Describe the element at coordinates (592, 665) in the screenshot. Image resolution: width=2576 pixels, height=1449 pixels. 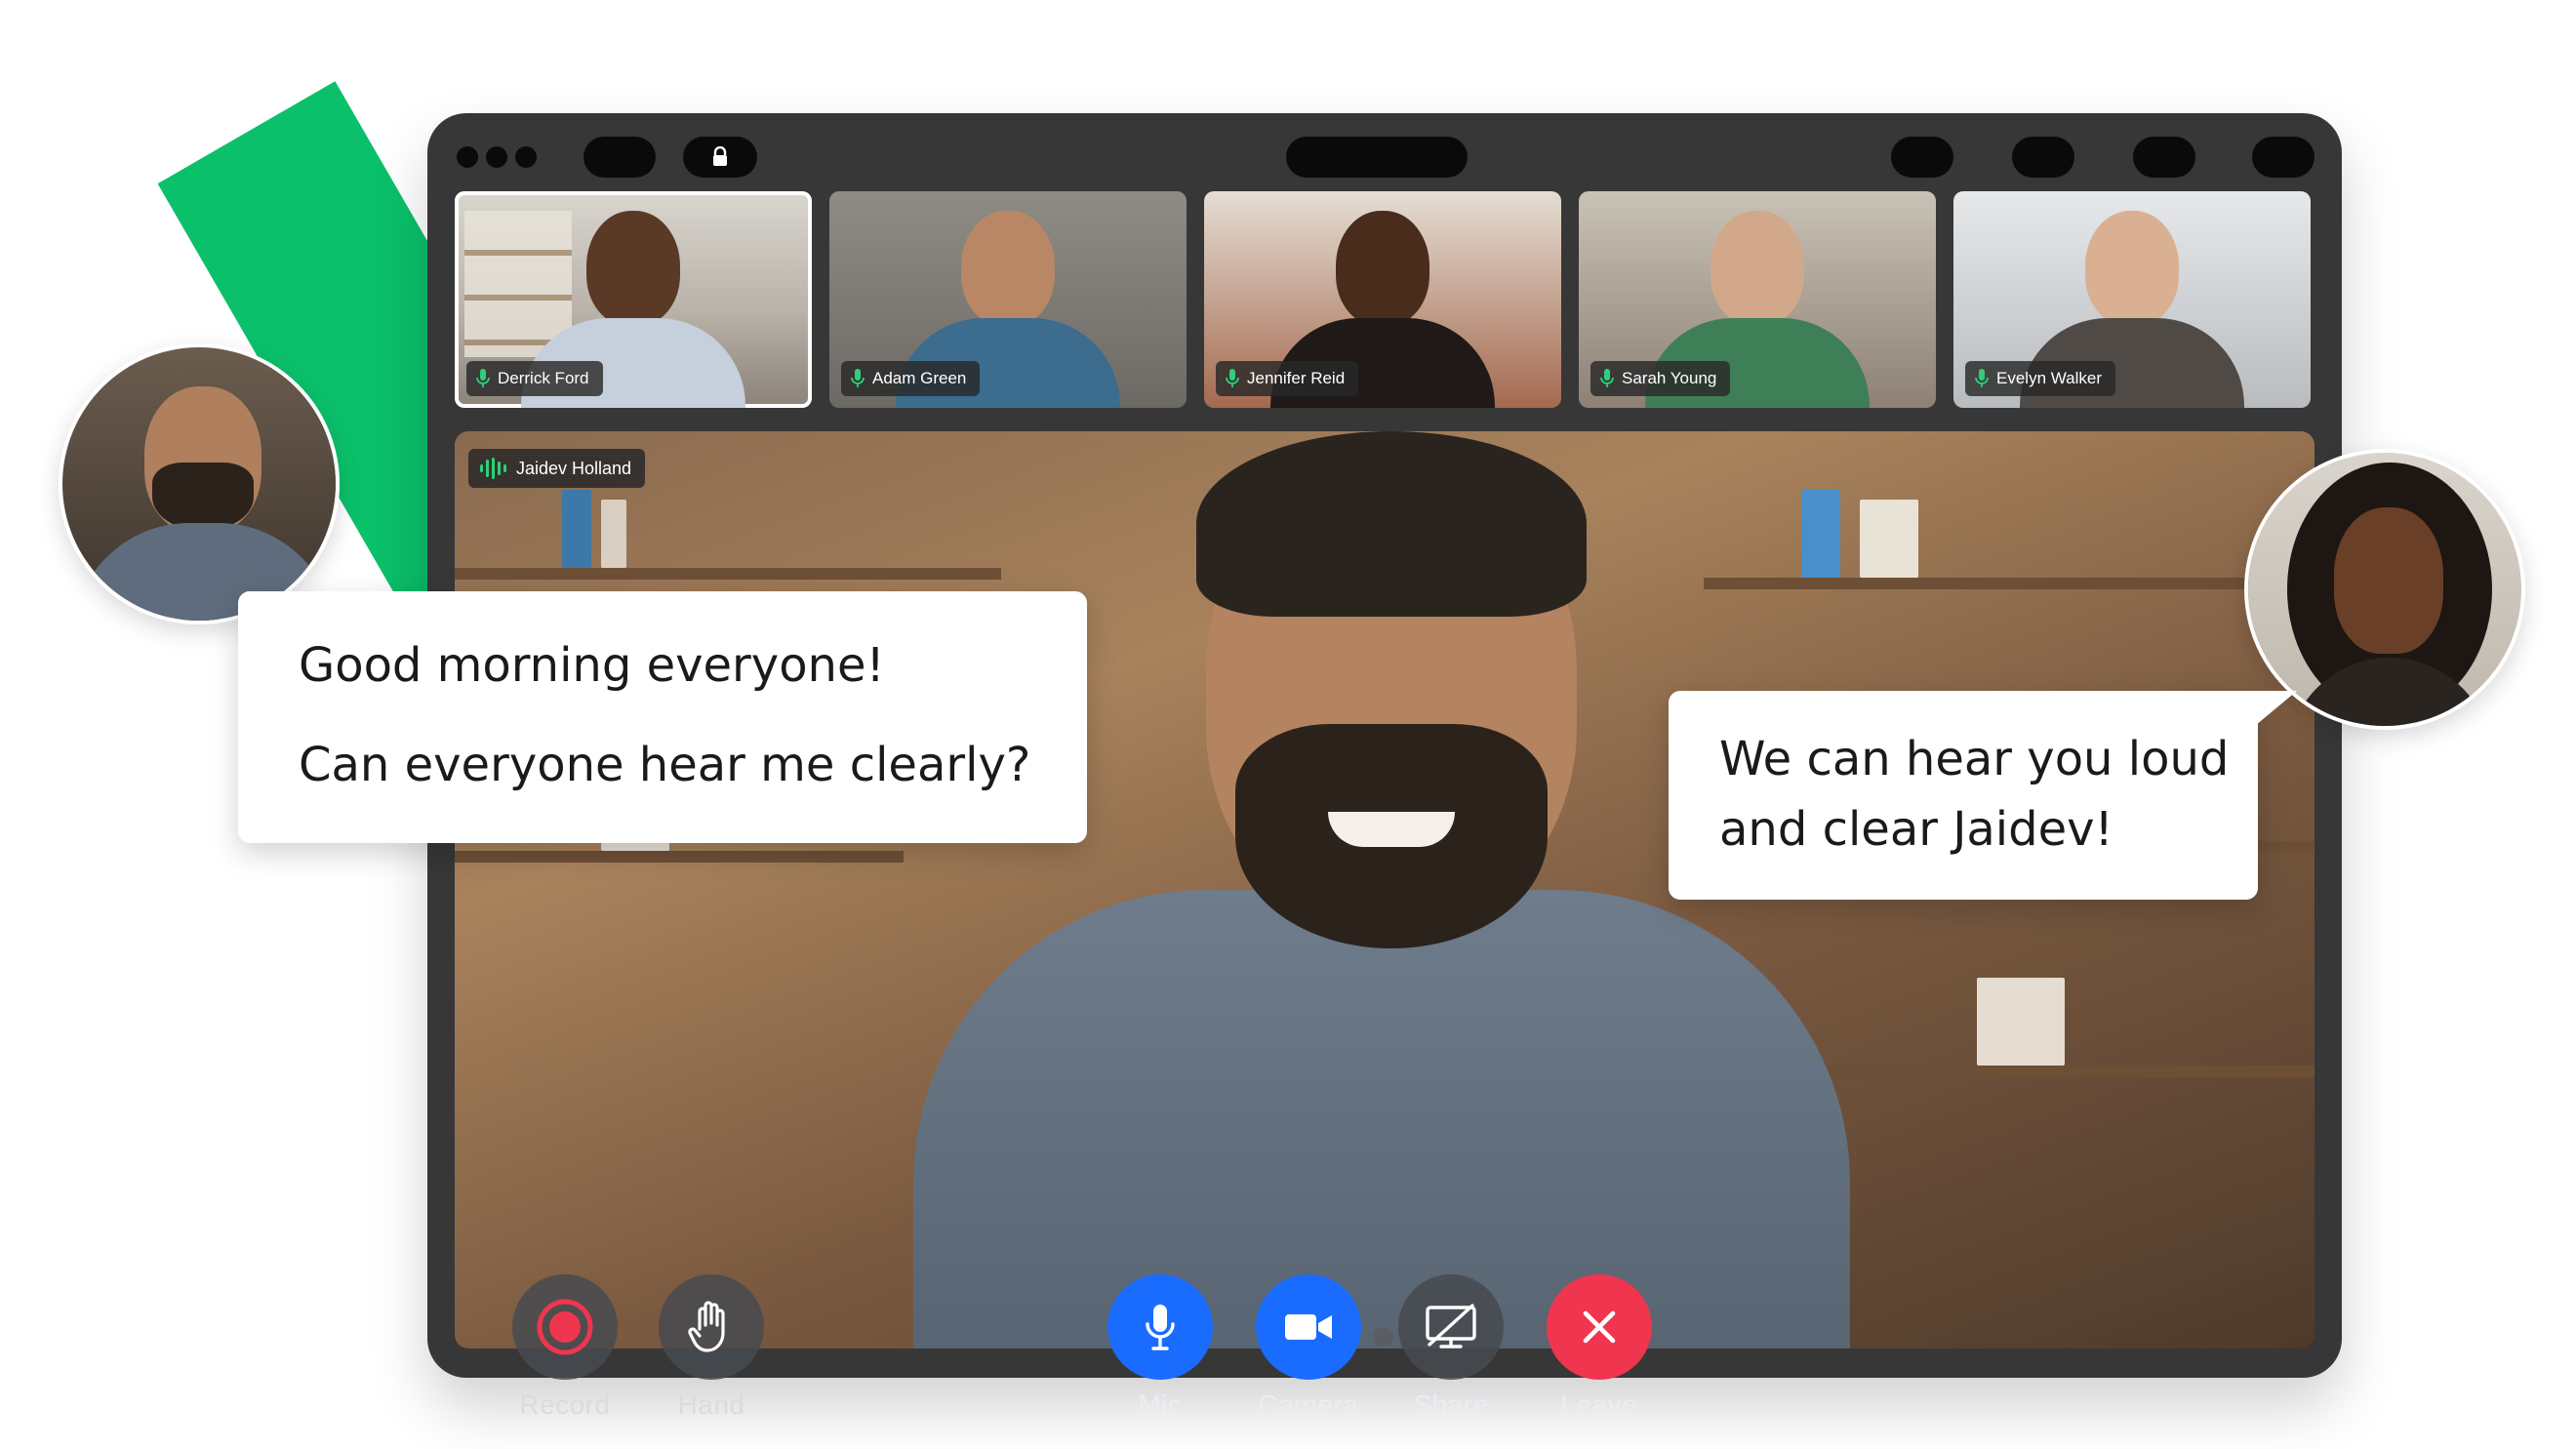
I see `chat-message-line: Good morning everyone!` at that location.